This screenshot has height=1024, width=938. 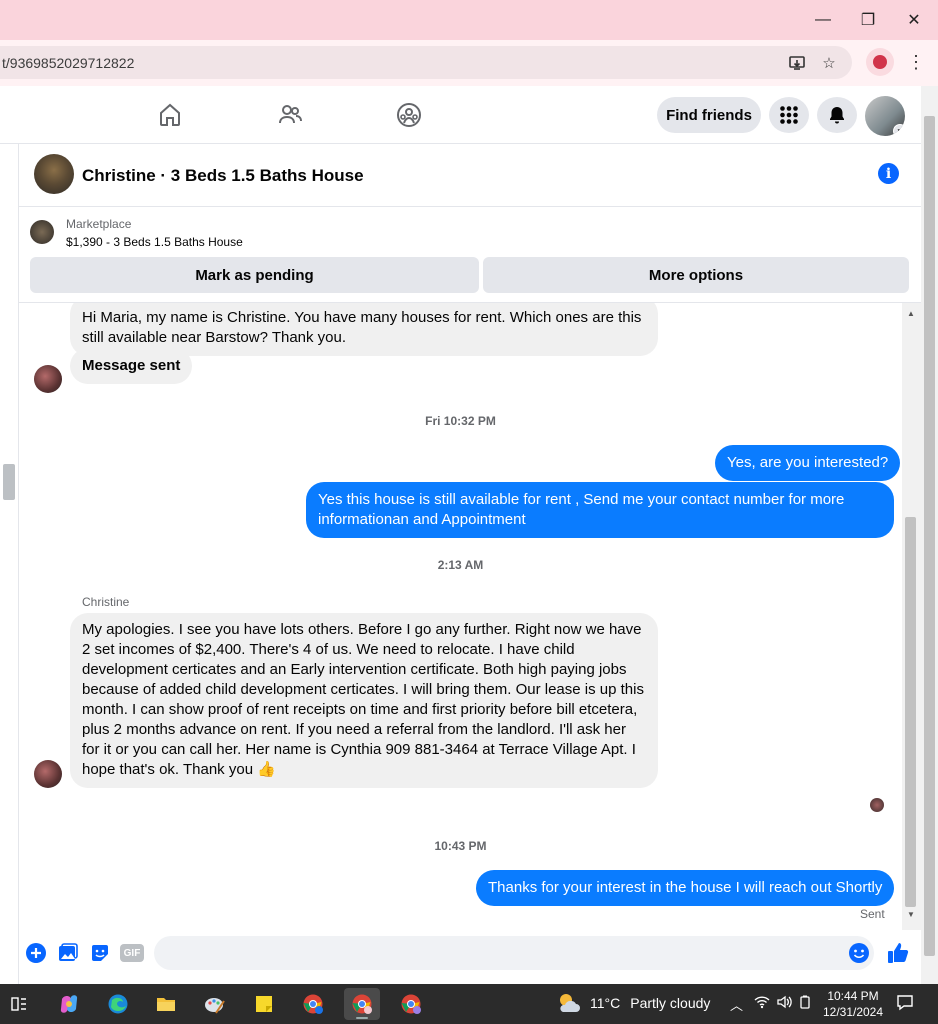 I want to click on clock-date: 12/31/2024, so click(x=853, y=1012).